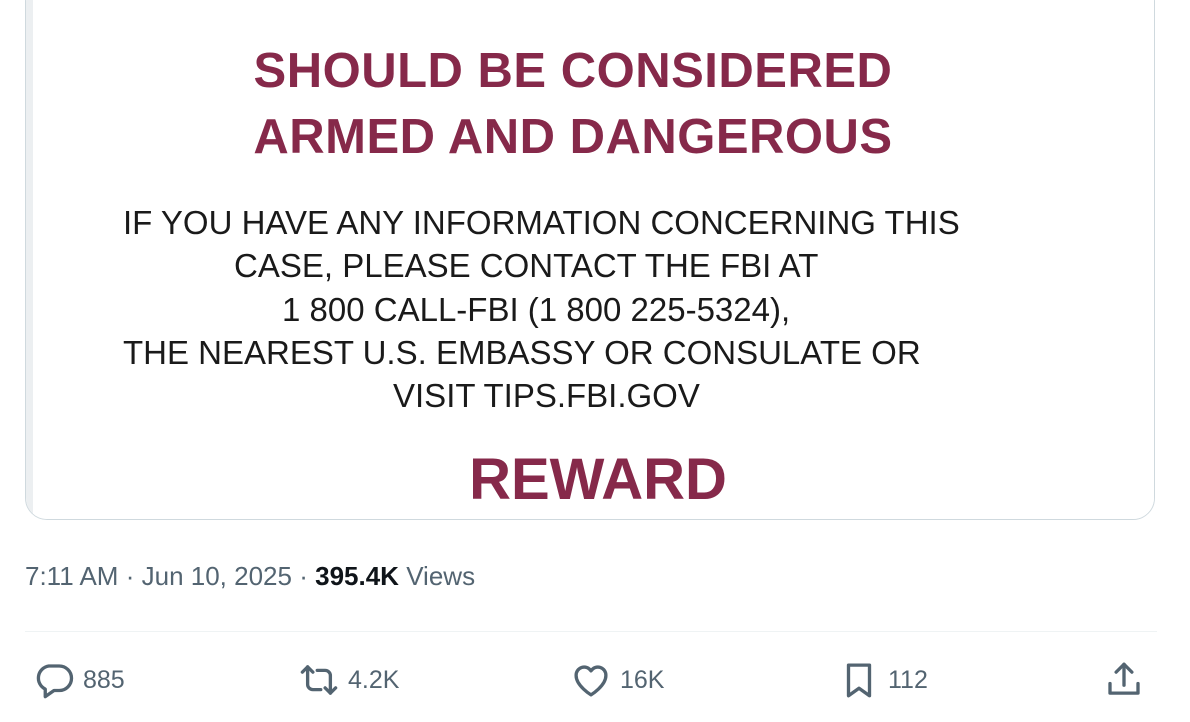 This screenshot has width=1190, height=722. What do you see at coordinates (642, 679) in the screenshot?
I see `like-count: 16K` at bounding box center [642, 679].